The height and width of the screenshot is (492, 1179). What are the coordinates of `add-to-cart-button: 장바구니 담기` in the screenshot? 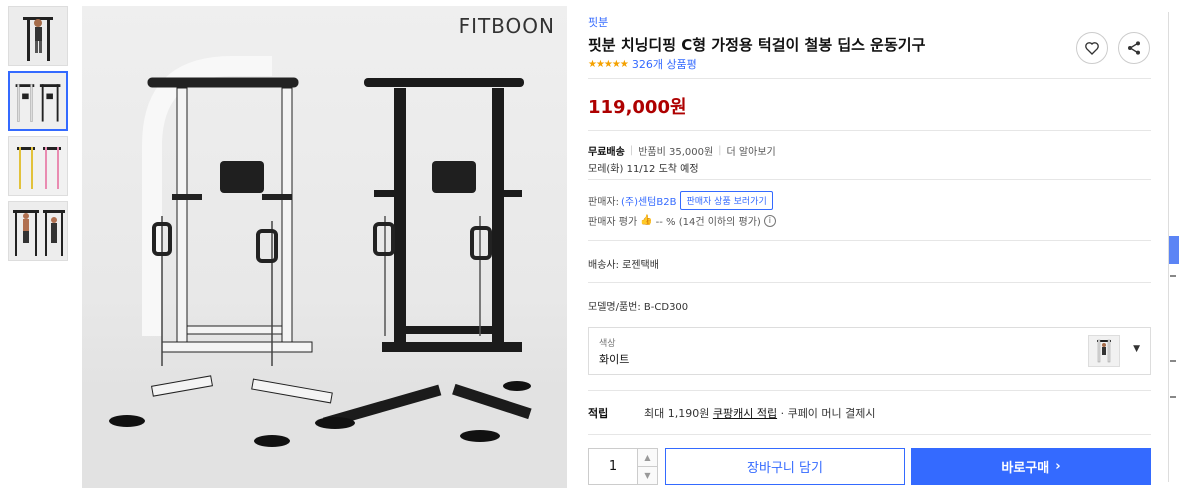 It's located at (785, 466).